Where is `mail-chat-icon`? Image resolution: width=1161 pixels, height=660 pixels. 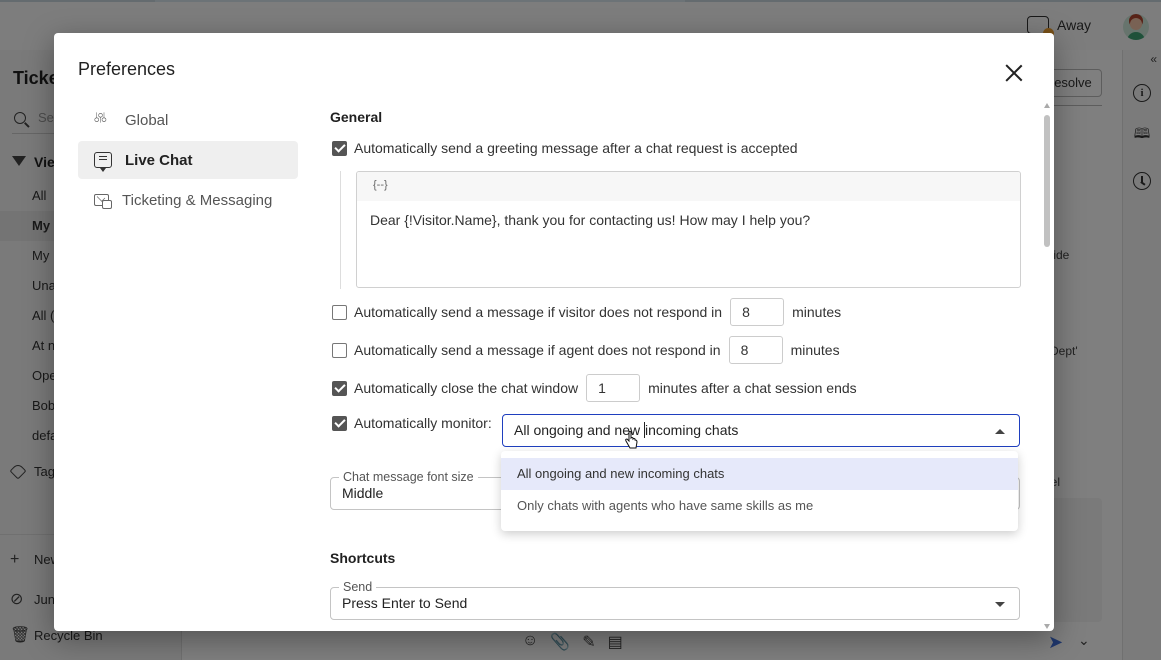 mail-chat-icon is located at coordinates (103, 201).